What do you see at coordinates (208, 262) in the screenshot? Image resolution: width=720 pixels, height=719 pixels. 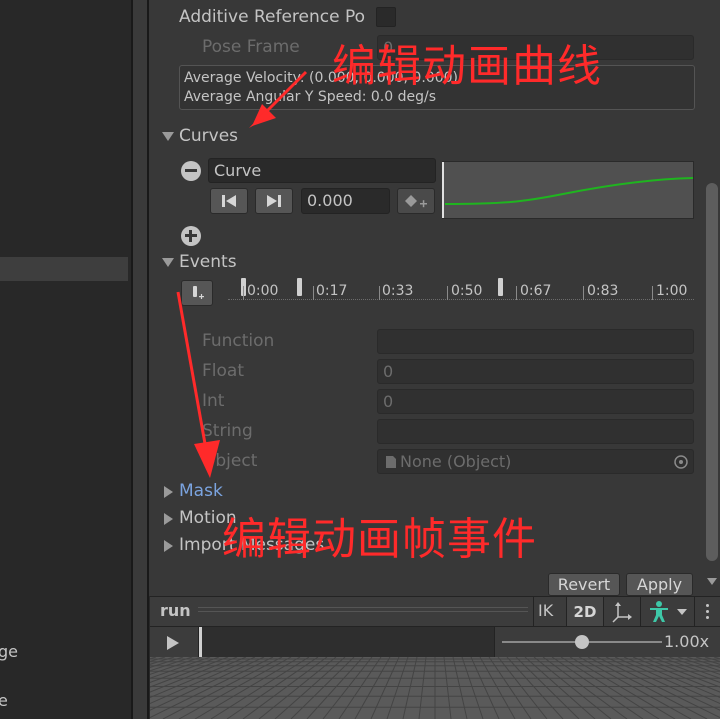 I see `events-section-label: Events` at bounding box center [208, 262].